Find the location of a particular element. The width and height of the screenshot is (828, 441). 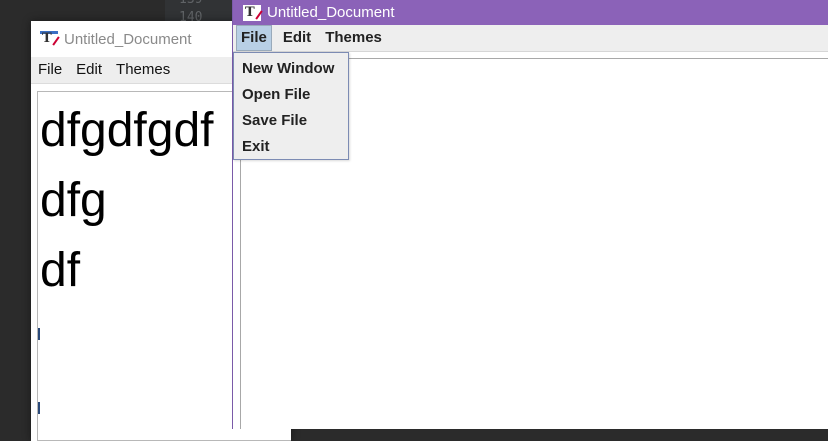

back-window-title: Untitled_Document is located at coordinates (128, 39).